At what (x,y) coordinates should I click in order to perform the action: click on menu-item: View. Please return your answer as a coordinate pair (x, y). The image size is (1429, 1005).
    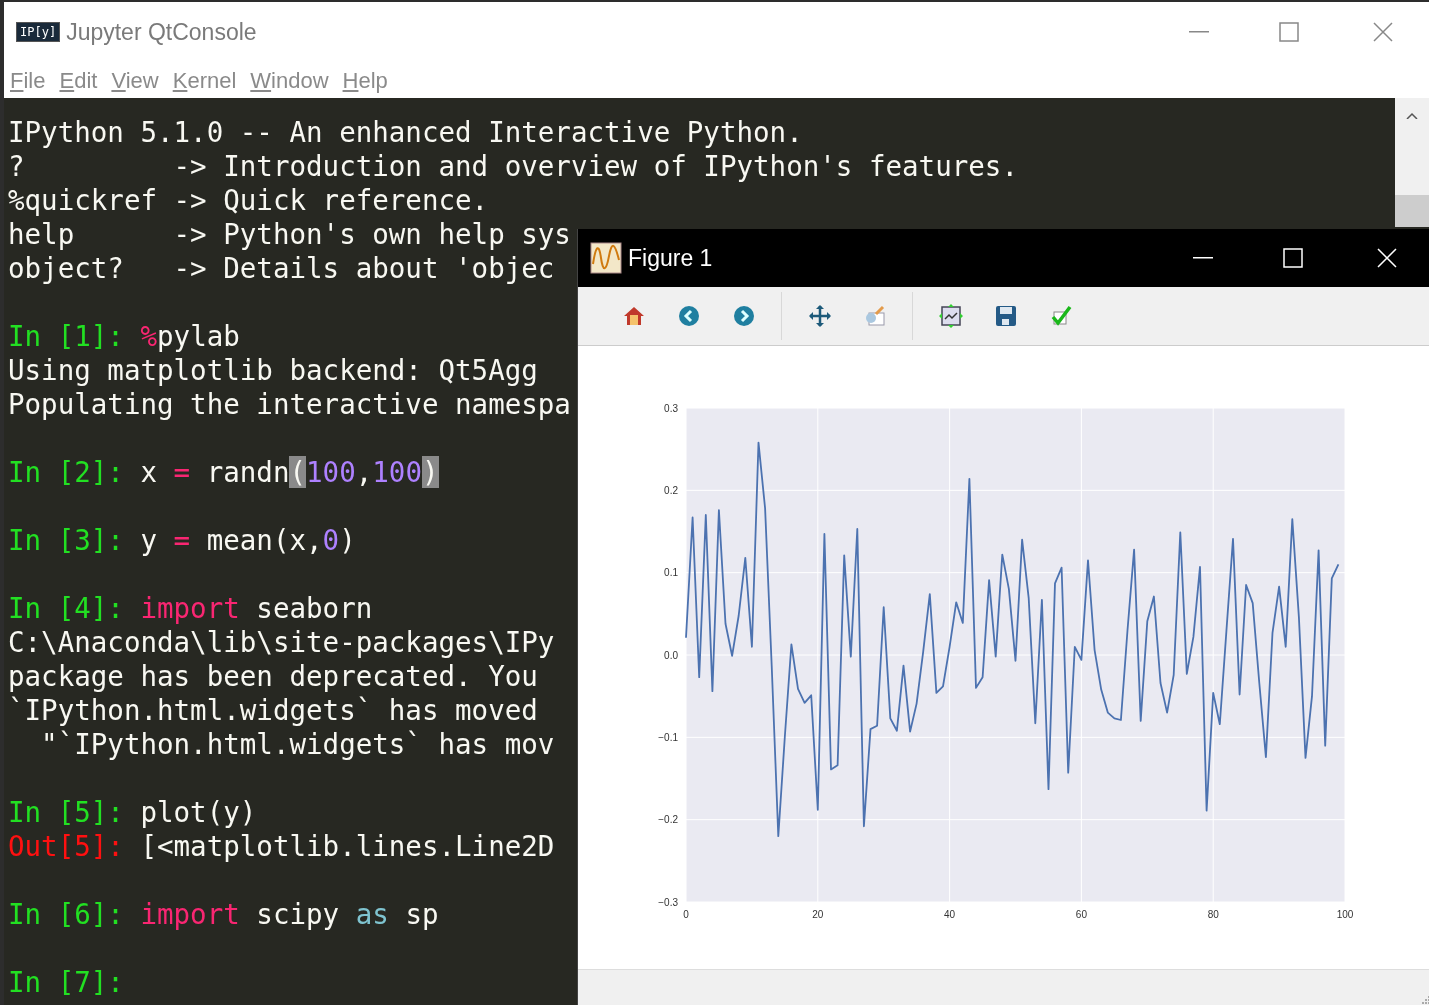
    Looking at the image, I should click on (135, 80).